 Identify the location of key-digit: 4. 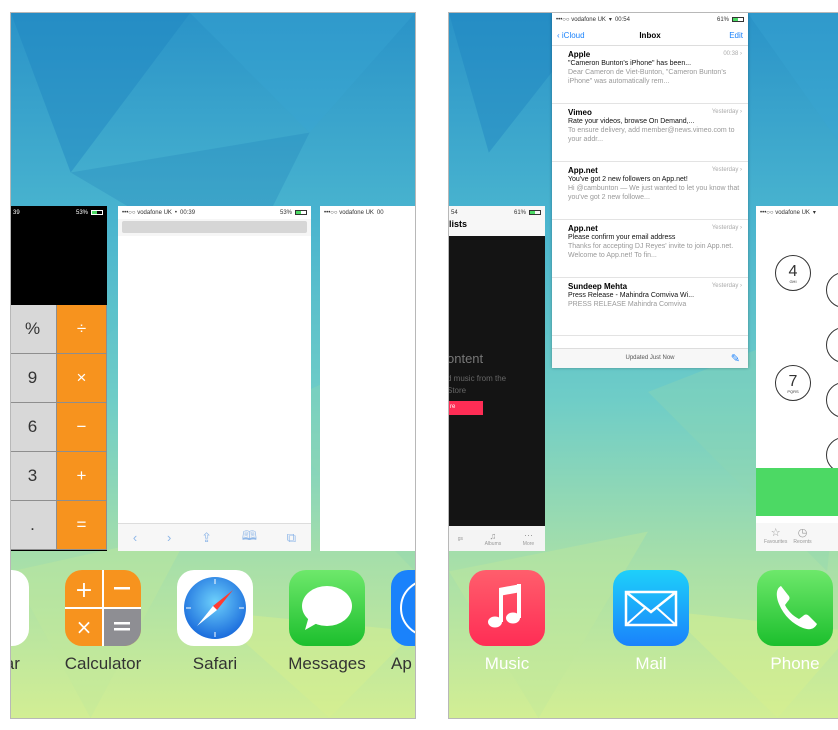
(793, 271).